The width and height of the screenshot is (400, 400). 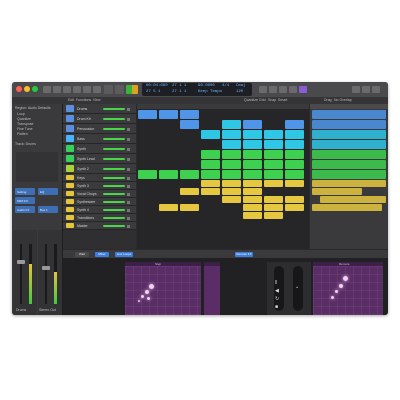 What do you see at coordinates (99, 129) in the screenshot?
I see `track-header: Percussion` at bounding box center [99, 129].